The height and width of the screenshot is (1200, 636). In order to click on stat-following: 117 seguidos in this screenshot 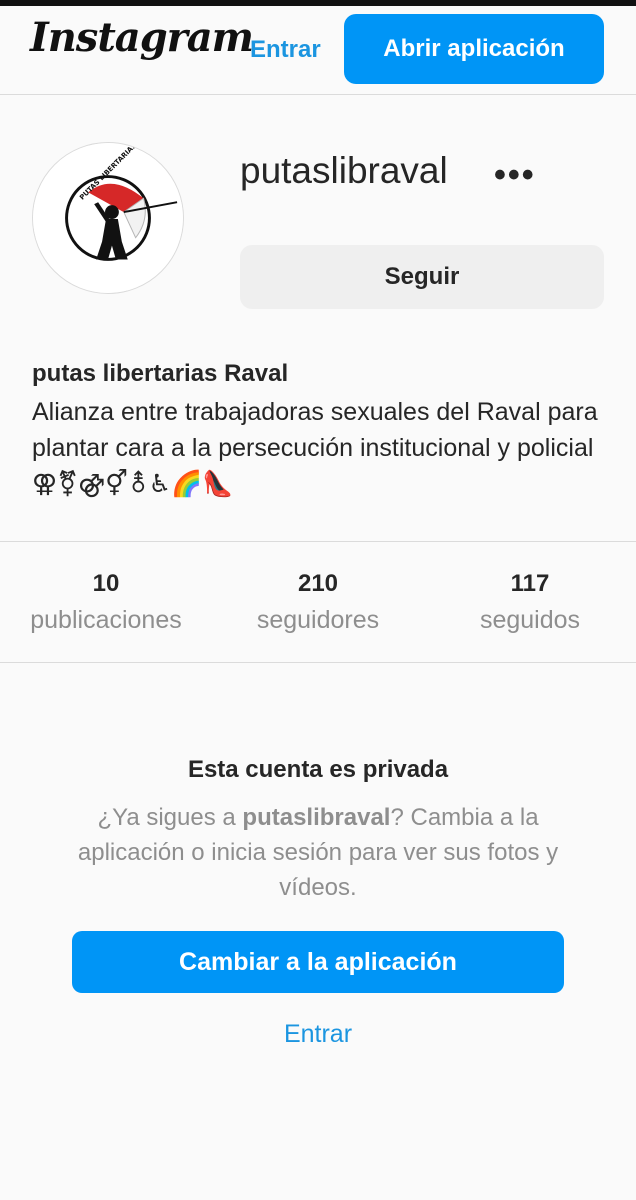, I will do `click(530, 604)`.